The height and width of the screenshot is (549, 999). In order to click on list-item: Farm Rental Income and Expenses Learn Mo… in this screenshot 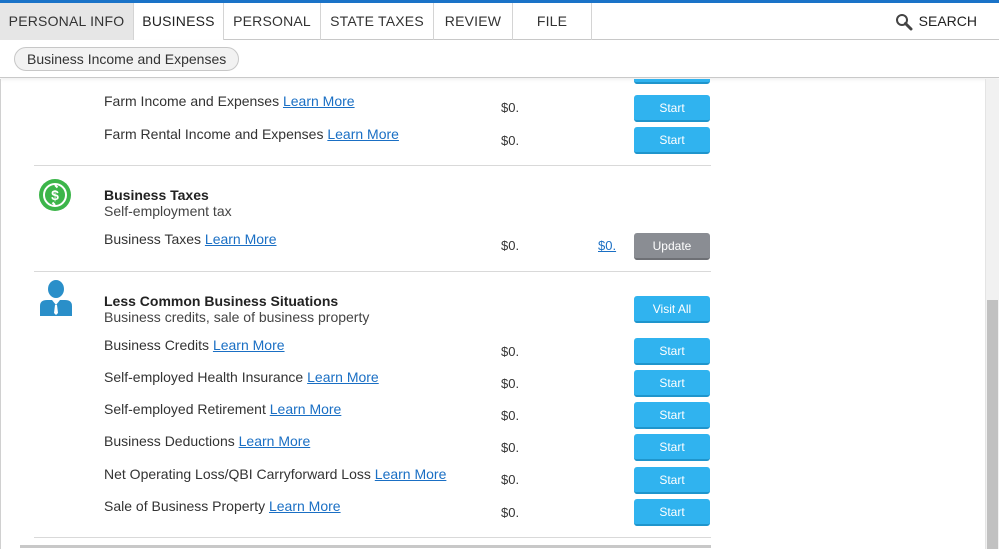, I will do `click(251, 134)`.